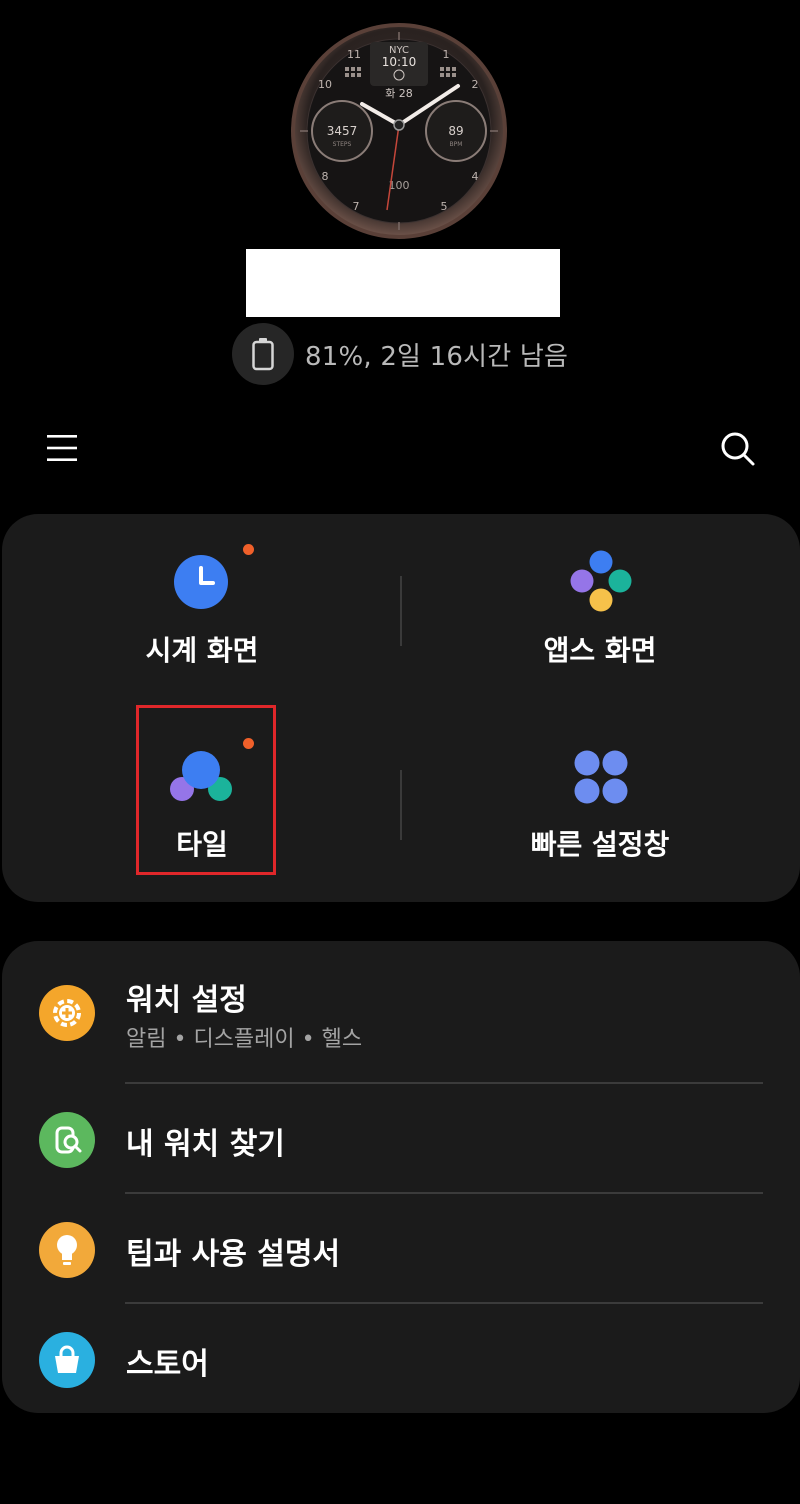  Describe the element at coordinates (201, 584) in the screenshot. I see `clock-icon` at that location.